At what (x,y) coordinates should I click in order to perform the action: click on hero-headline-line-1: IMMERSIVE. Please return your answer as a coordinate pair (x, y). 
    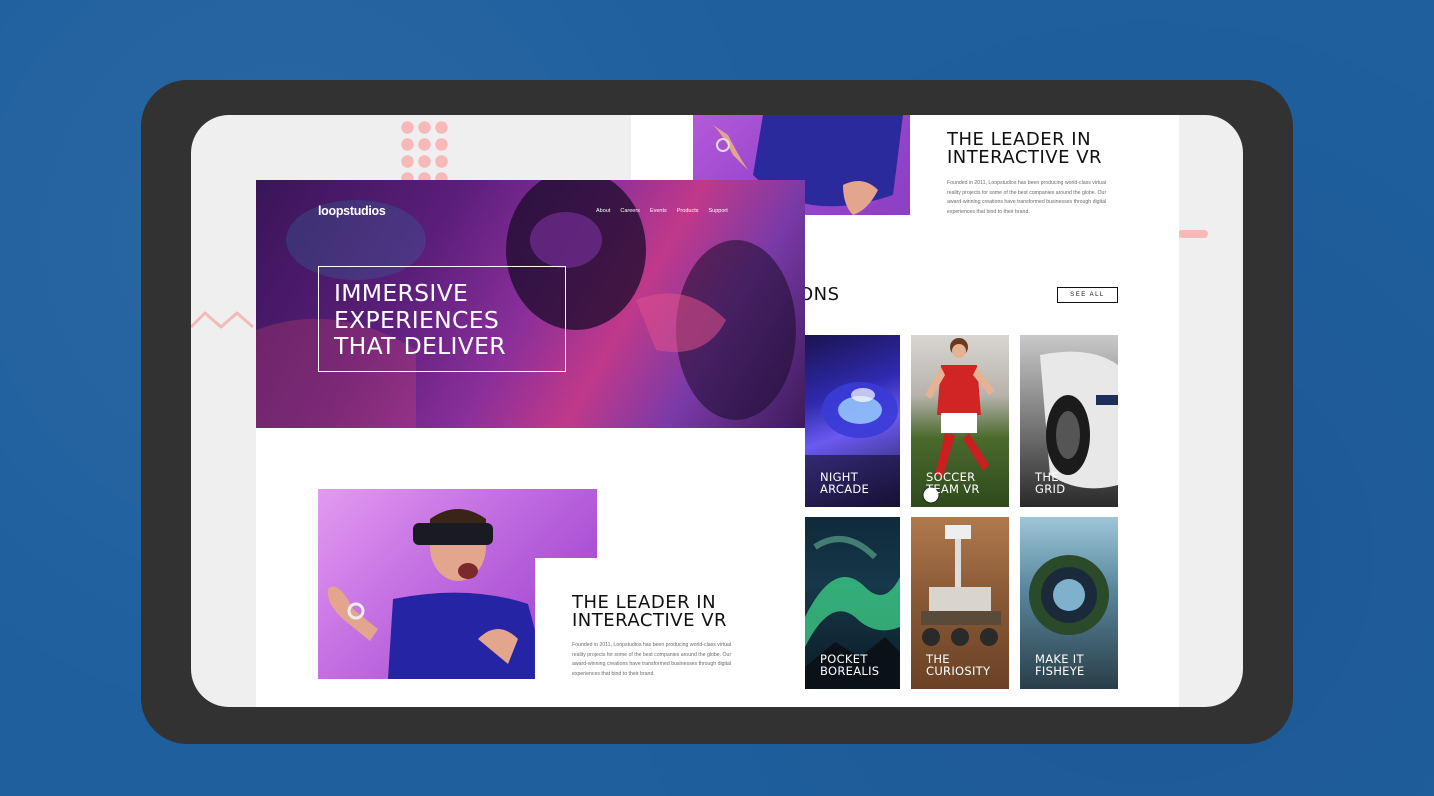
    Looking at the image, I should click on (401, 293).